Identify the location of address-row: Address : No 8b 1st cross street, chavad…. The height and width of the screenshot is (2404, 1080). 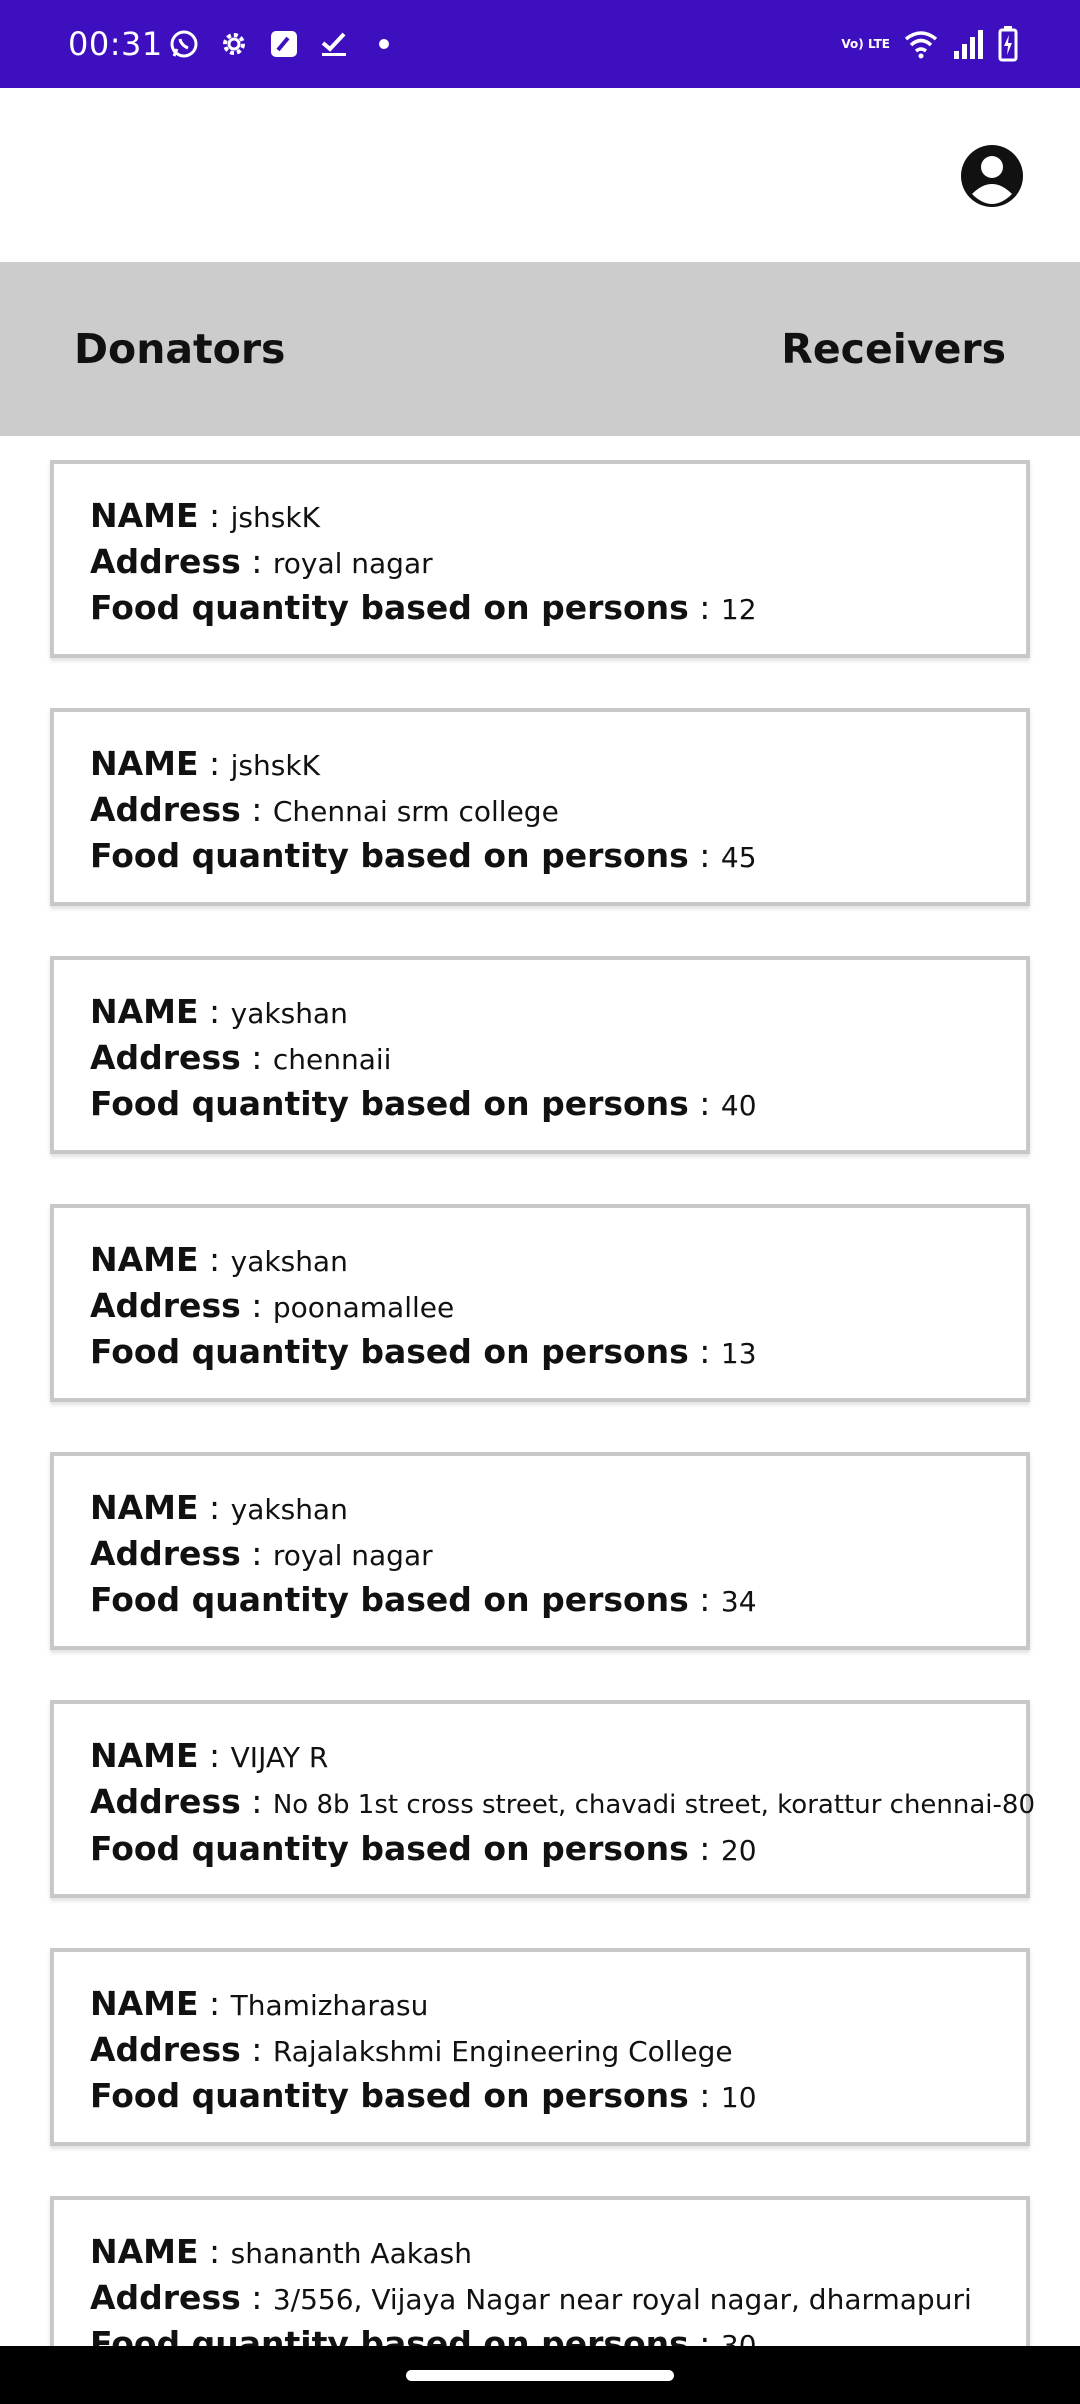
(562, 1803).